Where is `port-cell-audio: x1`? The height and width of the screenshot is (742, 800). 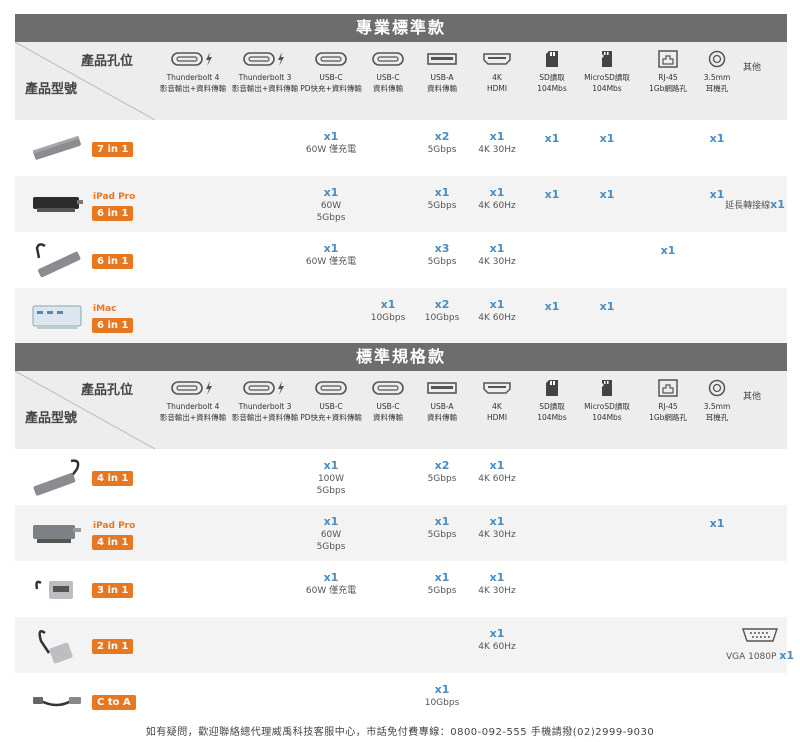
port-cell-audio: x1 is located at coordinates (717, 524).